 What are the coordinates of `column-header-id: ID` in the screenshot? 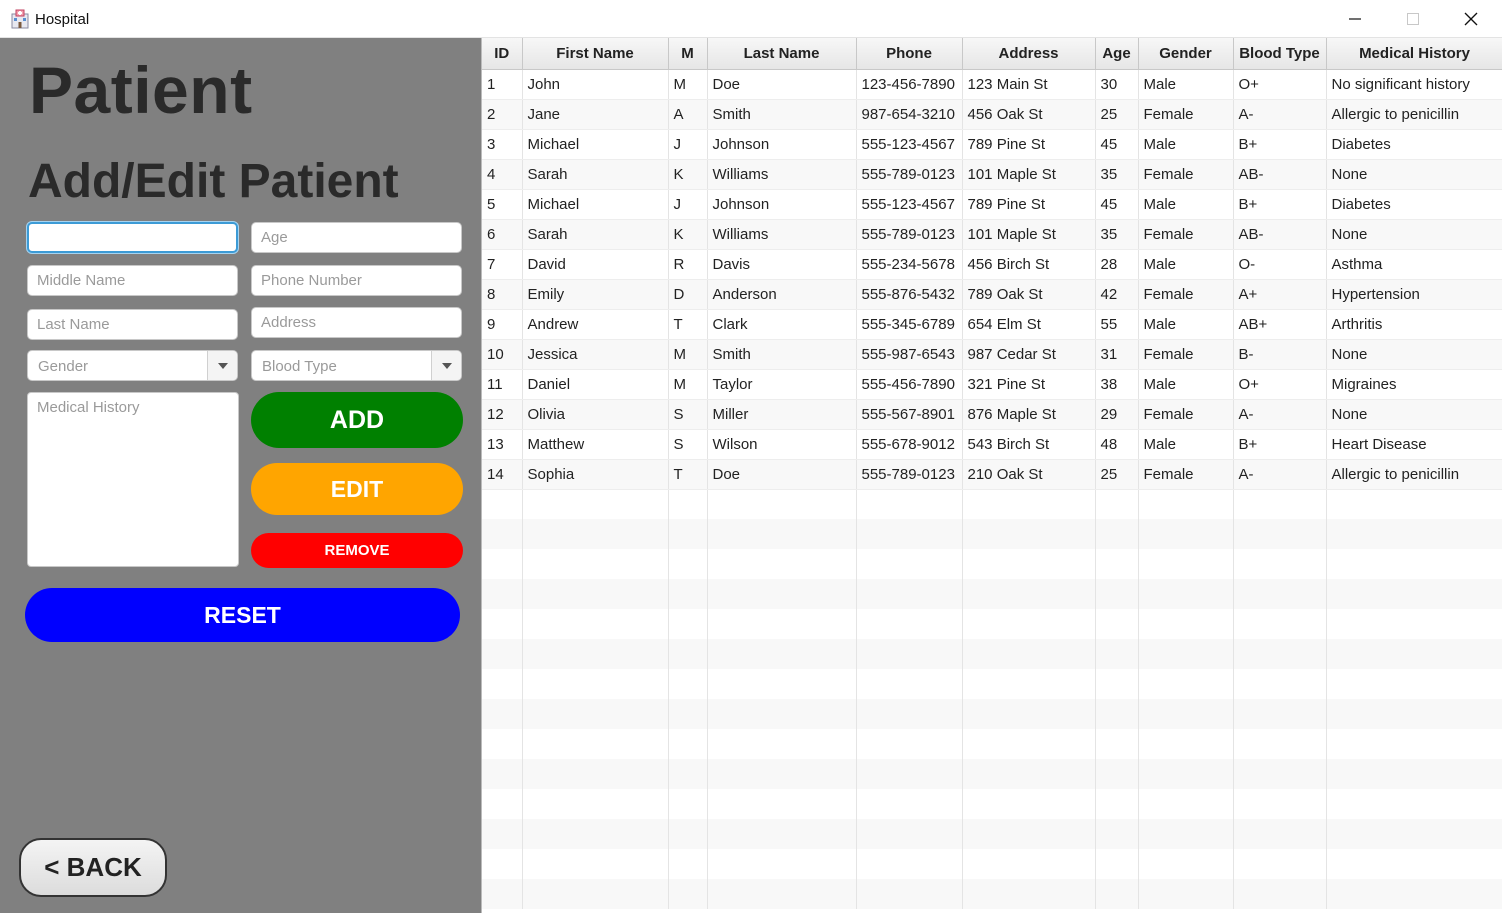 It's located at (502, 54).